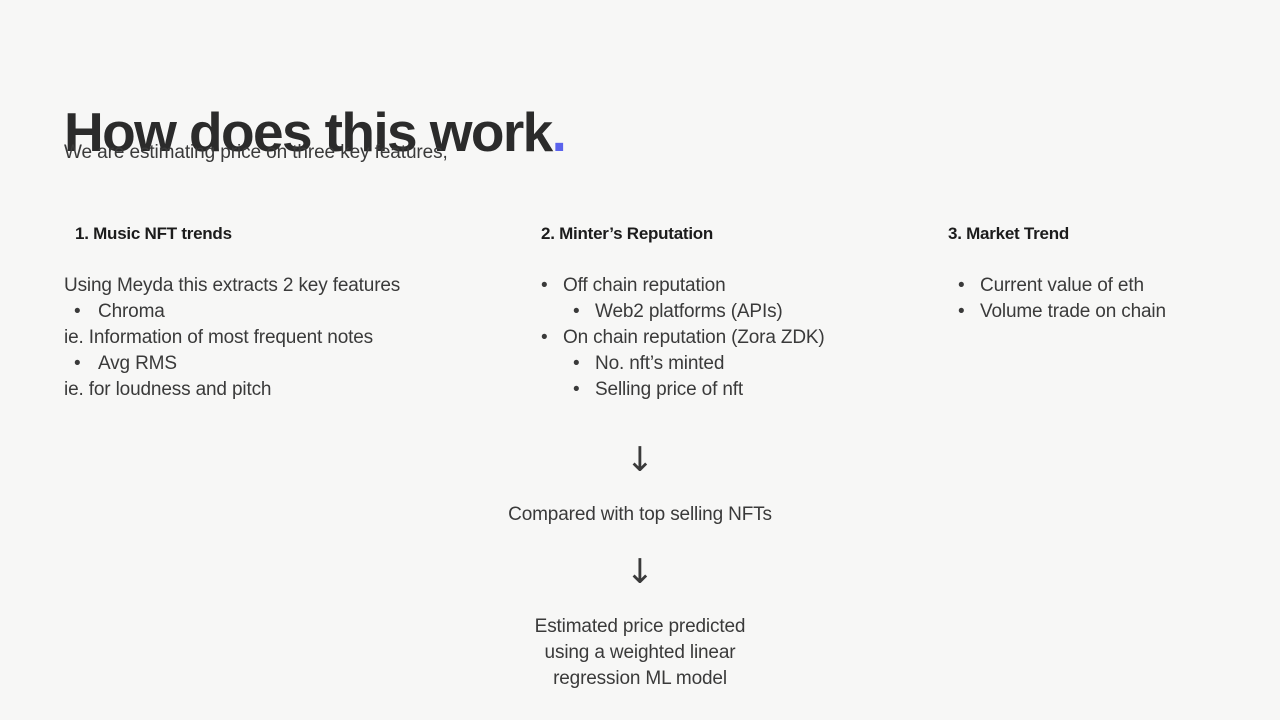 This screenshot has width=1280, height=720. I want to click on column-1-bullet-avg-rms: • Avg RMS, so click(289, 364).